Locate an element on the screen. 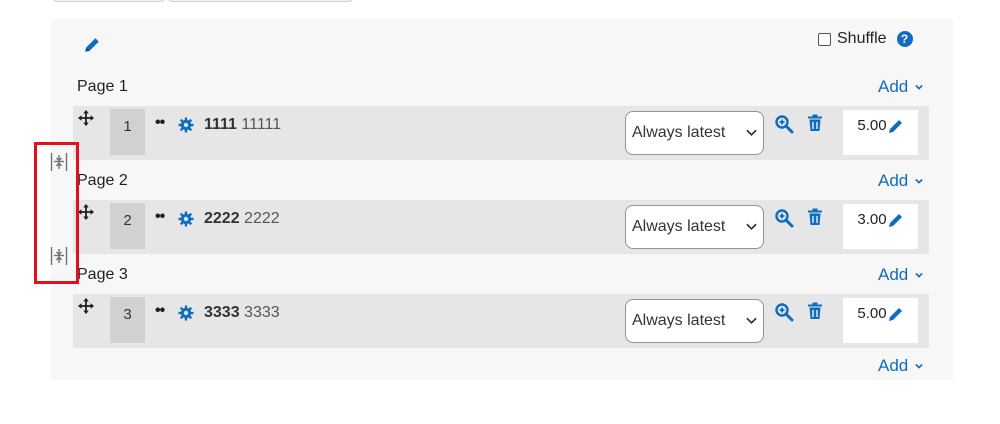 This screenshot has width=1000, height=424. add-menu-end: Add is located at coordinates (901, 366).